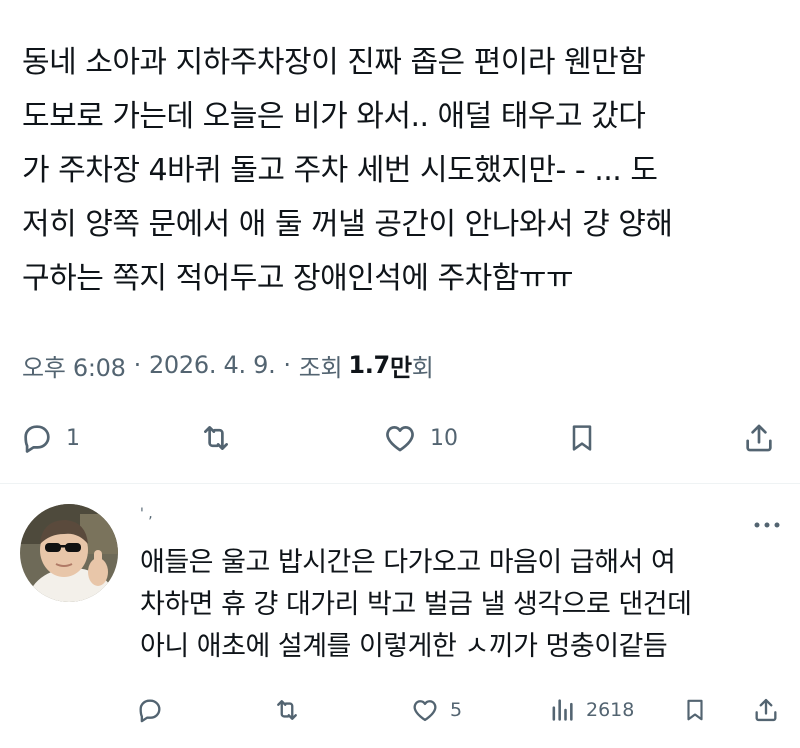  Describe the element at coordinates (146, 514) in the screenshot. I see `reply-author-meta: ' ,` at that location.